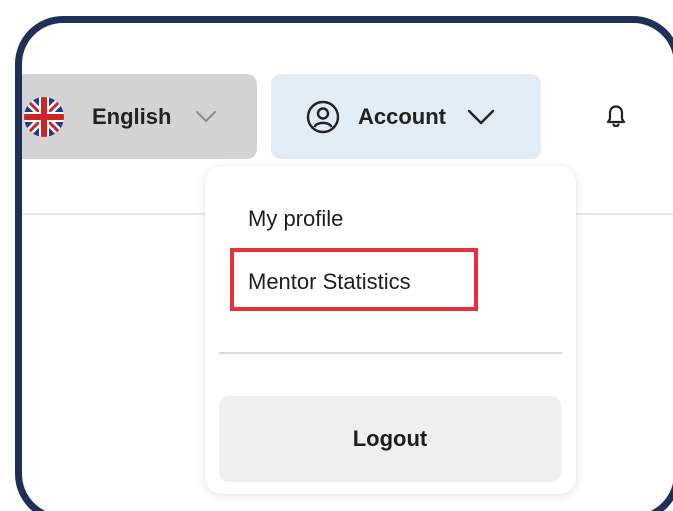  Describe the element at coordinates (323, 117) in the screenshot. I see `user-circle-icon` at that location.